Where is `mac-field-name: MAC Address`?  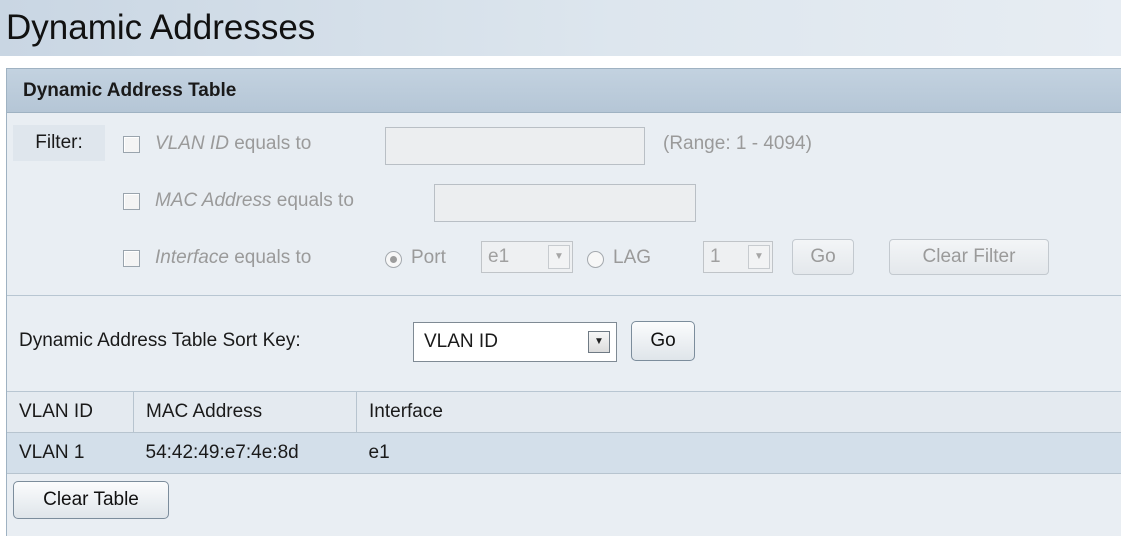 mac-field-name: MAC Address is located at coordinates (213, 200).